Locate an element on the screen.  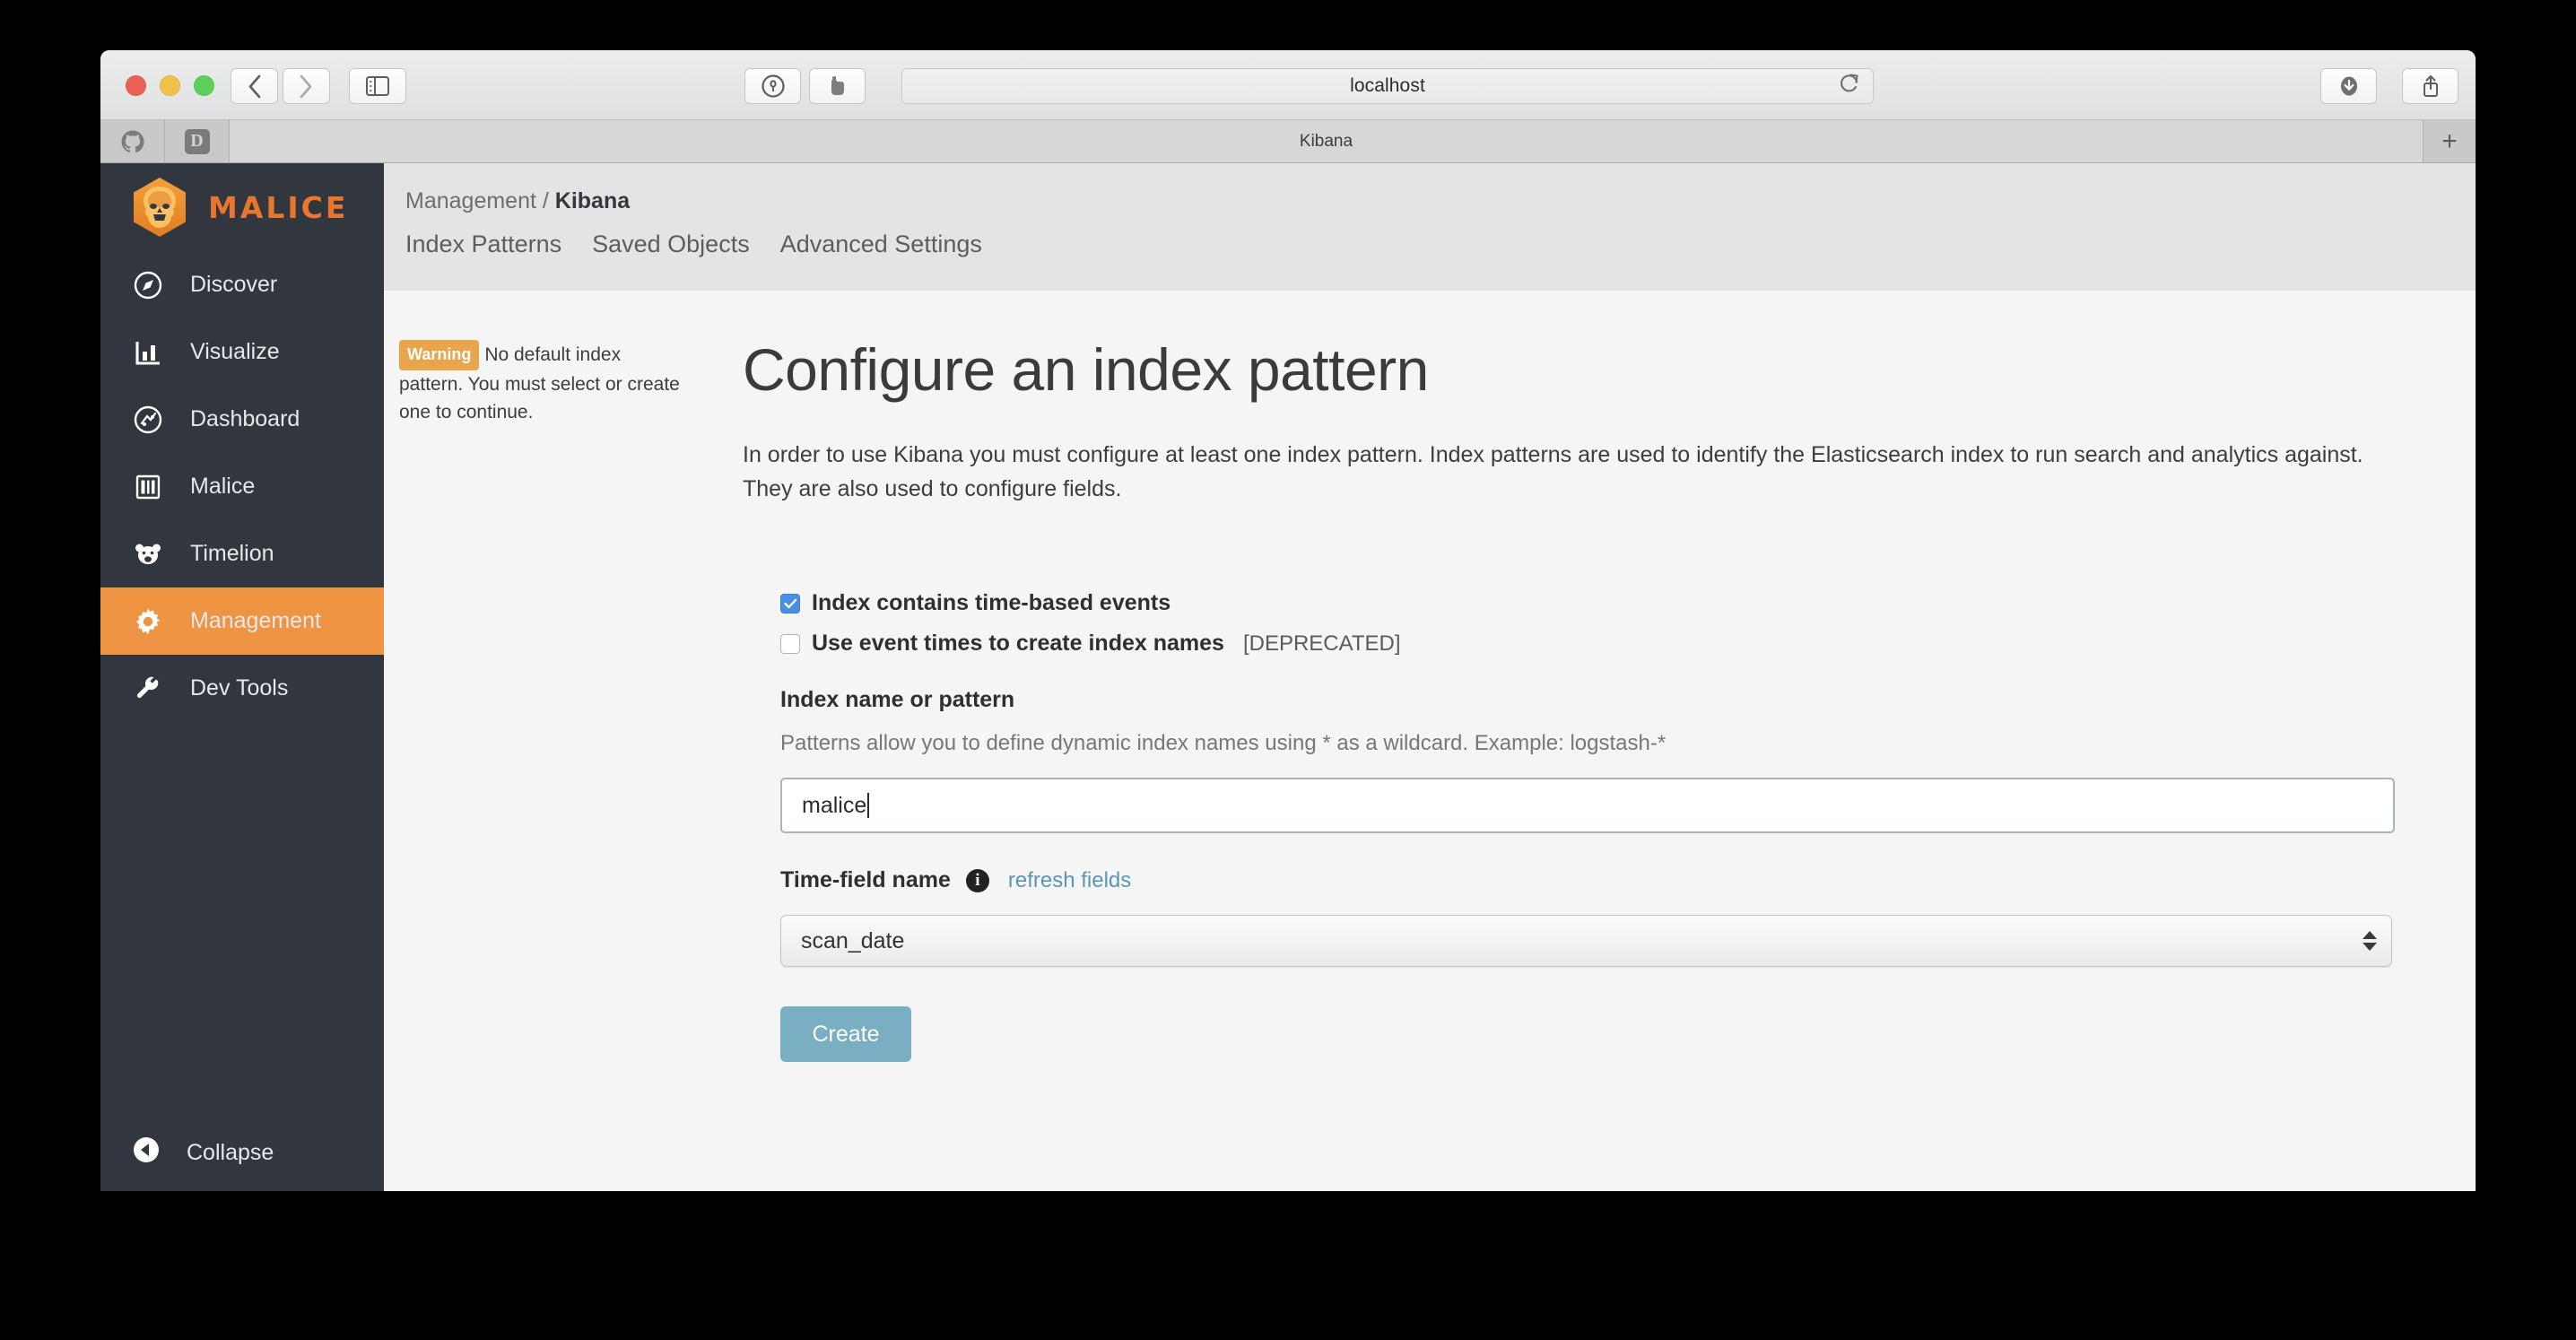
share-icon is located at coordinates (2430, 86).